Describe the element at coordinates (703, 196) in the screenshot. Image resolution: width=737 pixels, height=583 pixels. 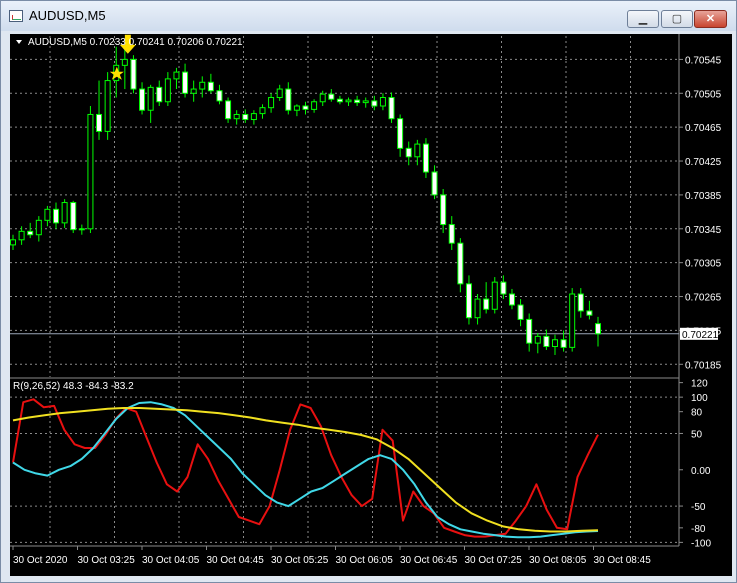
I see `price-tick-label: 0.70385` at that location.